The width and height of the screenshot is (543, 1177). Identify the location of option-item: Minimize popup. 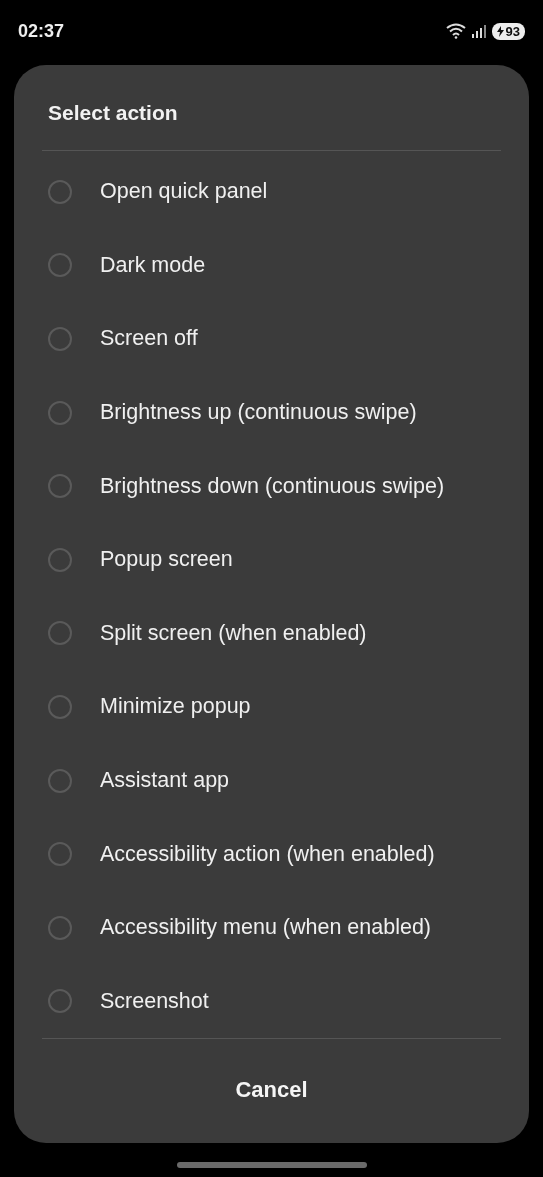
(271, 707).